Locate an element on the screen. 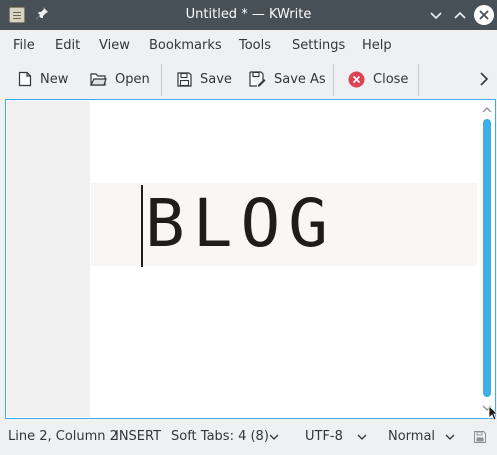  window-title: Untitled * — KWrite is located at coordinates (248, 14).